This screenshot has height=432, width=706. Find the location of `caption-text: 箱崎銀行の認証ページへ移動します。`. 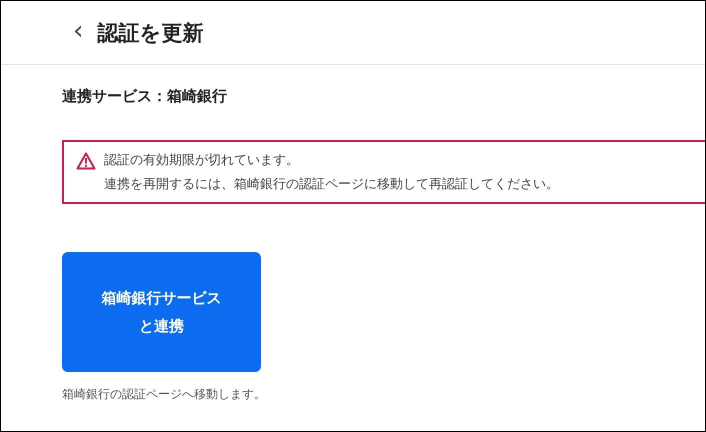

caption-text: 箱崎銀行の認証ページへ移動します。 is located at coordinates (164, 394).